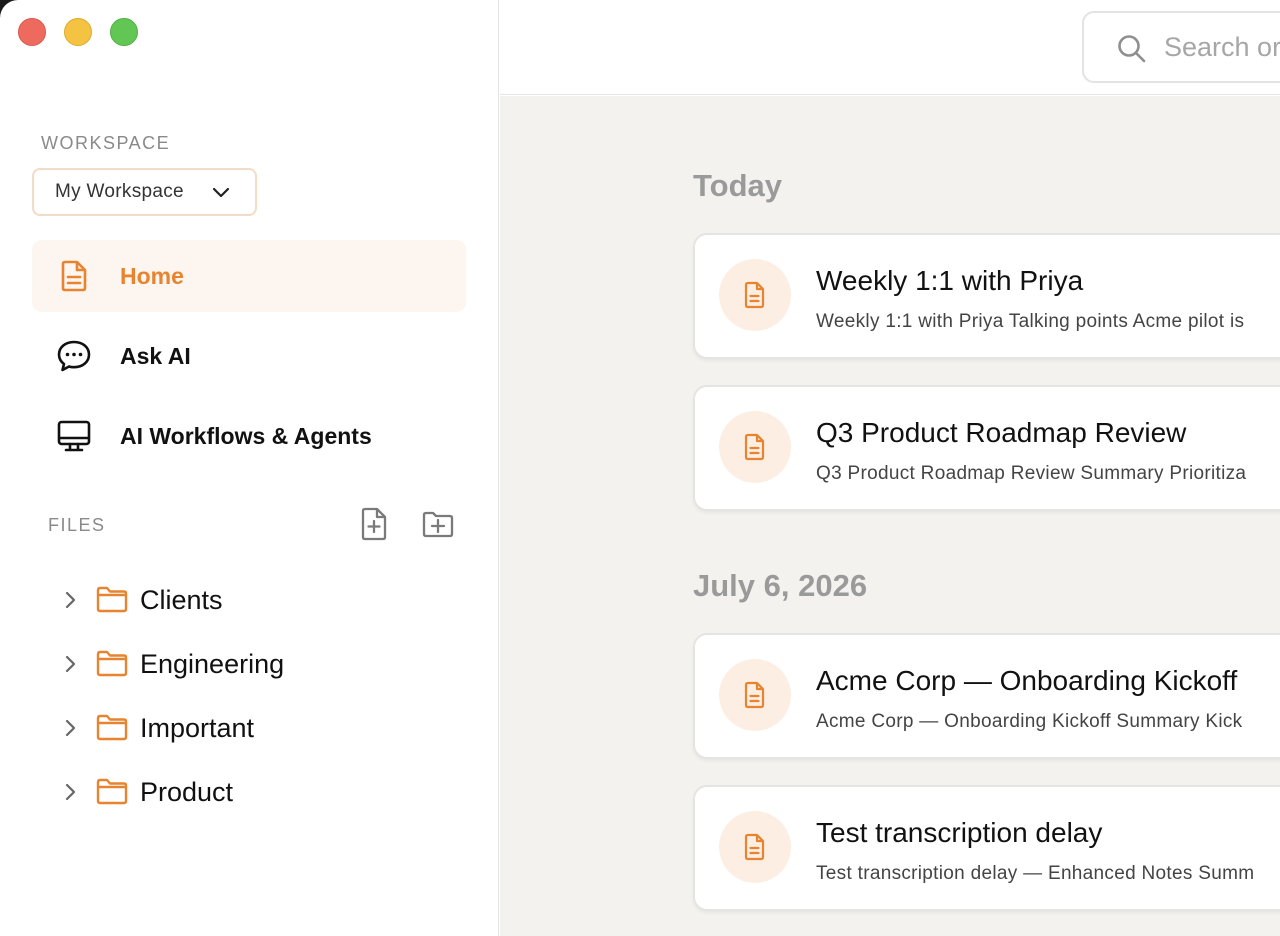 The image size is (1280, 936). I want to click on workspace-label: WORKSPACE, so click(106, 143).